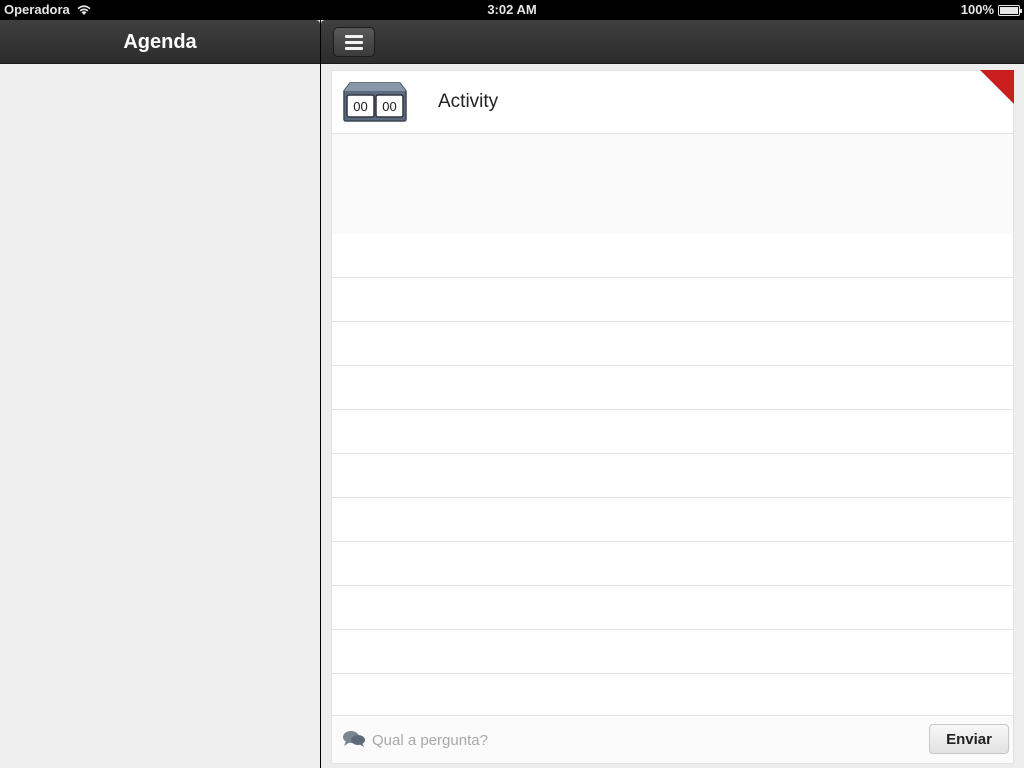 This screenshot has height=768, width=1024. What do you see at coordinates (997, 87) in the screenshot?
I see `corner-flag-icon` at bounding box center [997, 87].